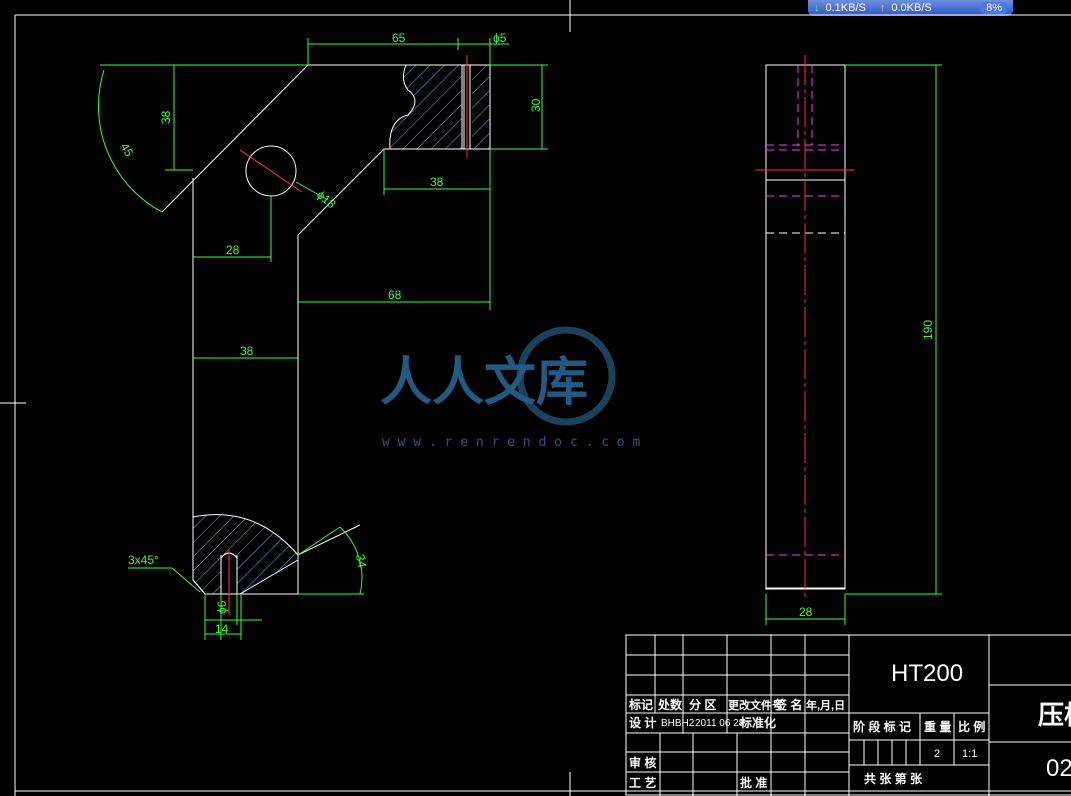 The height and width of the screenshot is (796, 1071). What do you see at coordinates (1058, 768) in the screenshot?
I see `drawing-number: 02` at bounding box center [1058, 768].